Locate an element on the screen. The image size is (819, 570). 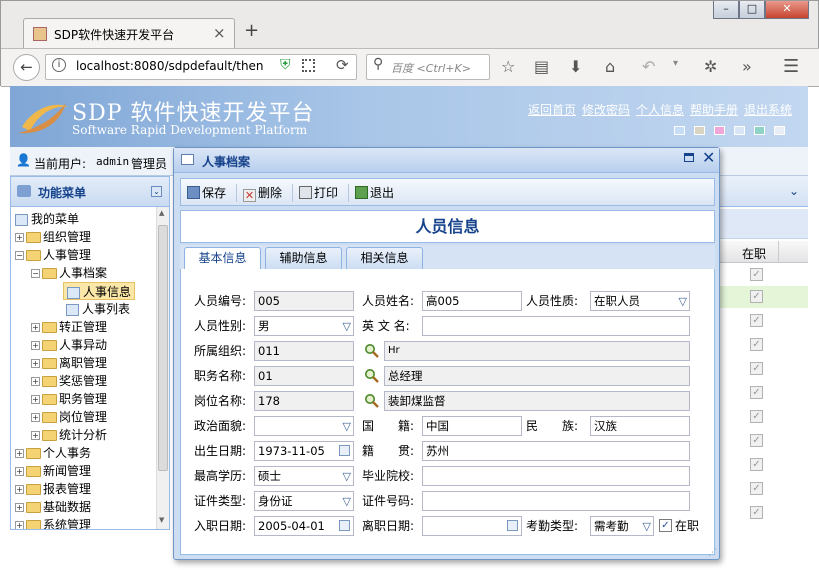
info-icon: i is located at coordinates (59, 65).